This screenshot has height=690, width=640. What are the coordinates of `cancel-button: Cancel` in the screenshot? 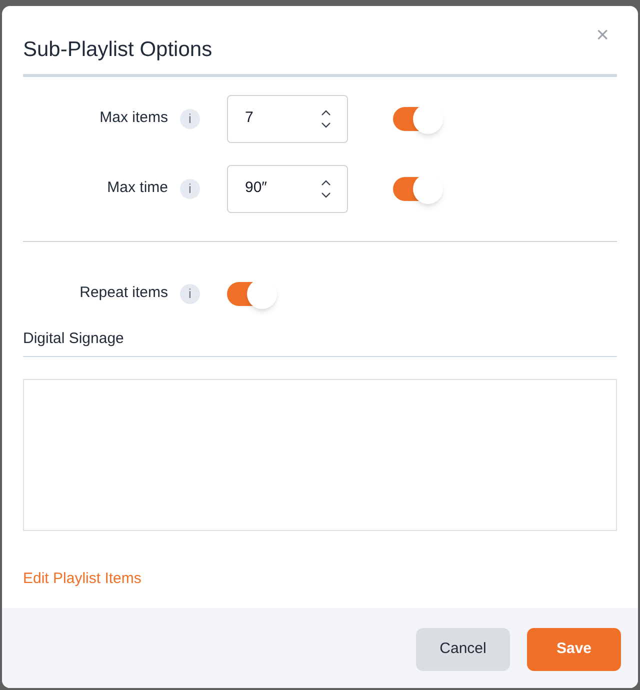 It's located at (463, 649).